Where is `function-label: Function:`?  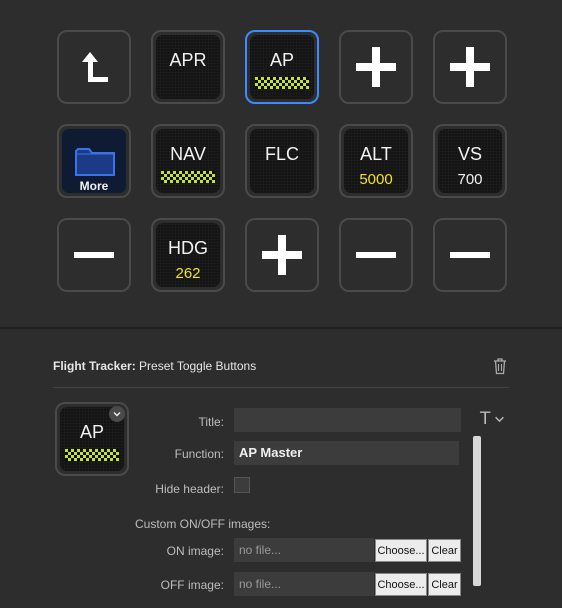
function-label: Function: is located at coordinates (199, 454).